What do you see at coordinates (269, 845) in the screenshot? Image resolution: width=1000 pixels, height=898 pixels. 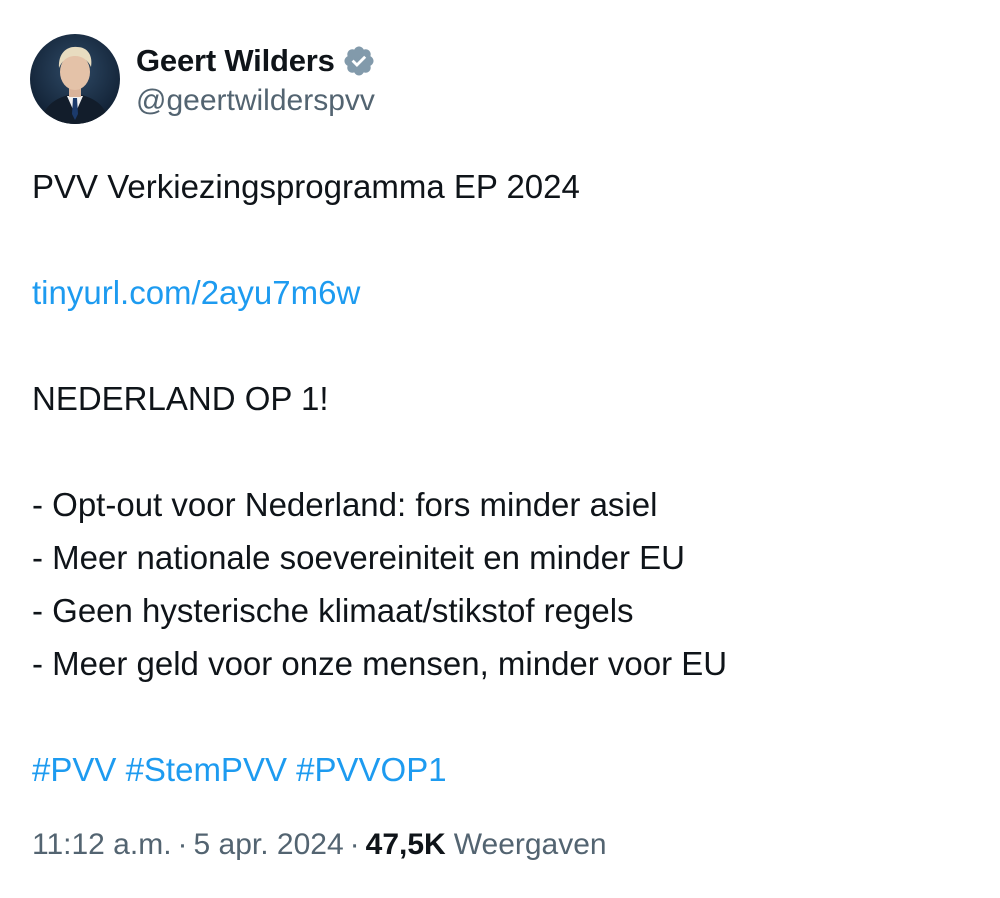 I see `tweet-date: 5 apr. 2024` at bounding box center [269, 845].